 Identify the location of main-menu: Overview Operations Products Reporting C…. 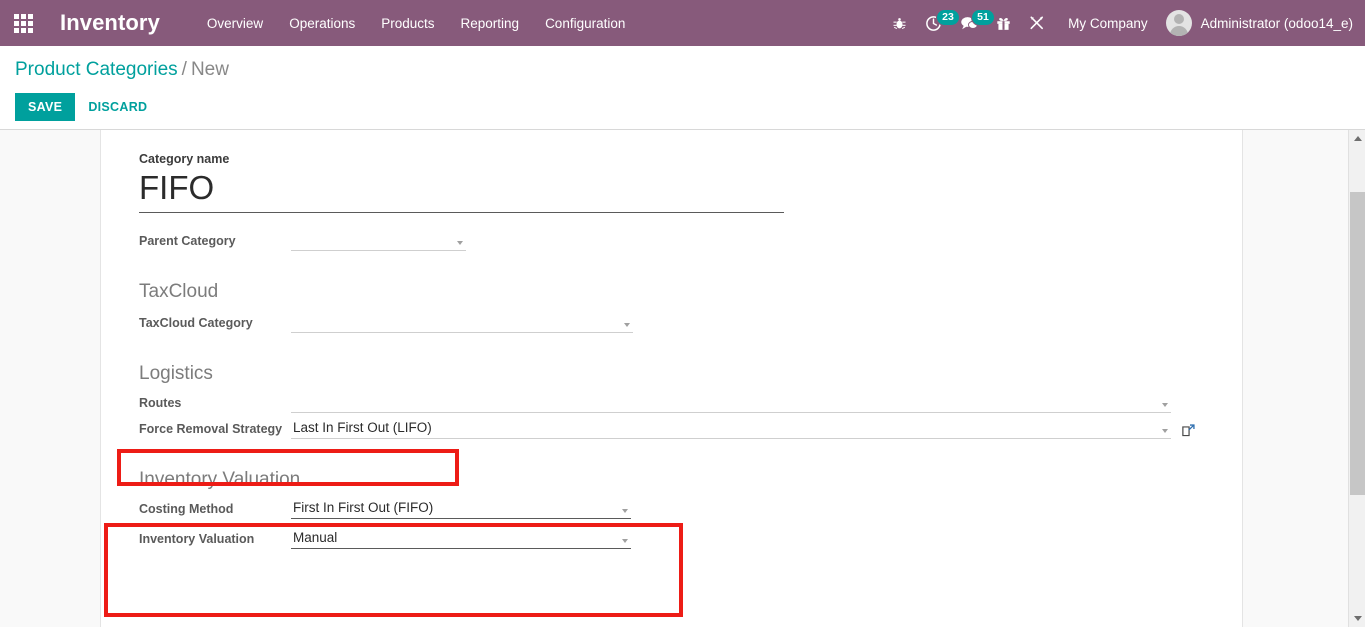
(416, 23).